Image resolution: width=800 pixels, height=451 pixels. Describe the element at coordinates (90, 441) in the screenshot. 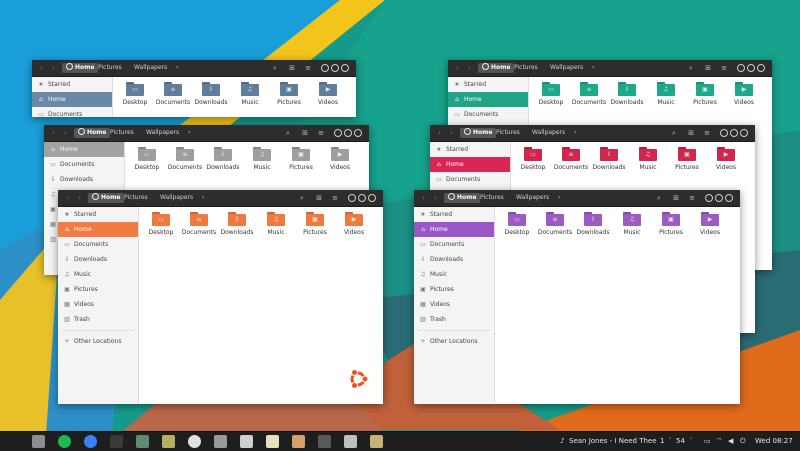

I see `chrome-icon` at that location.